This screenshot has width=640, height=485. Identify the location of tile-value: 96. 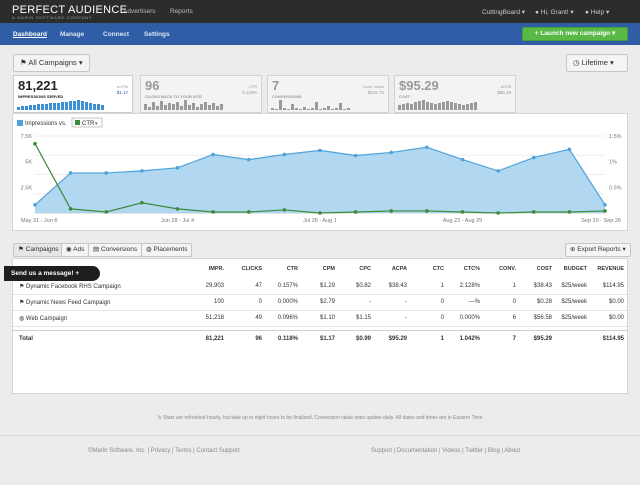
(152, 85).